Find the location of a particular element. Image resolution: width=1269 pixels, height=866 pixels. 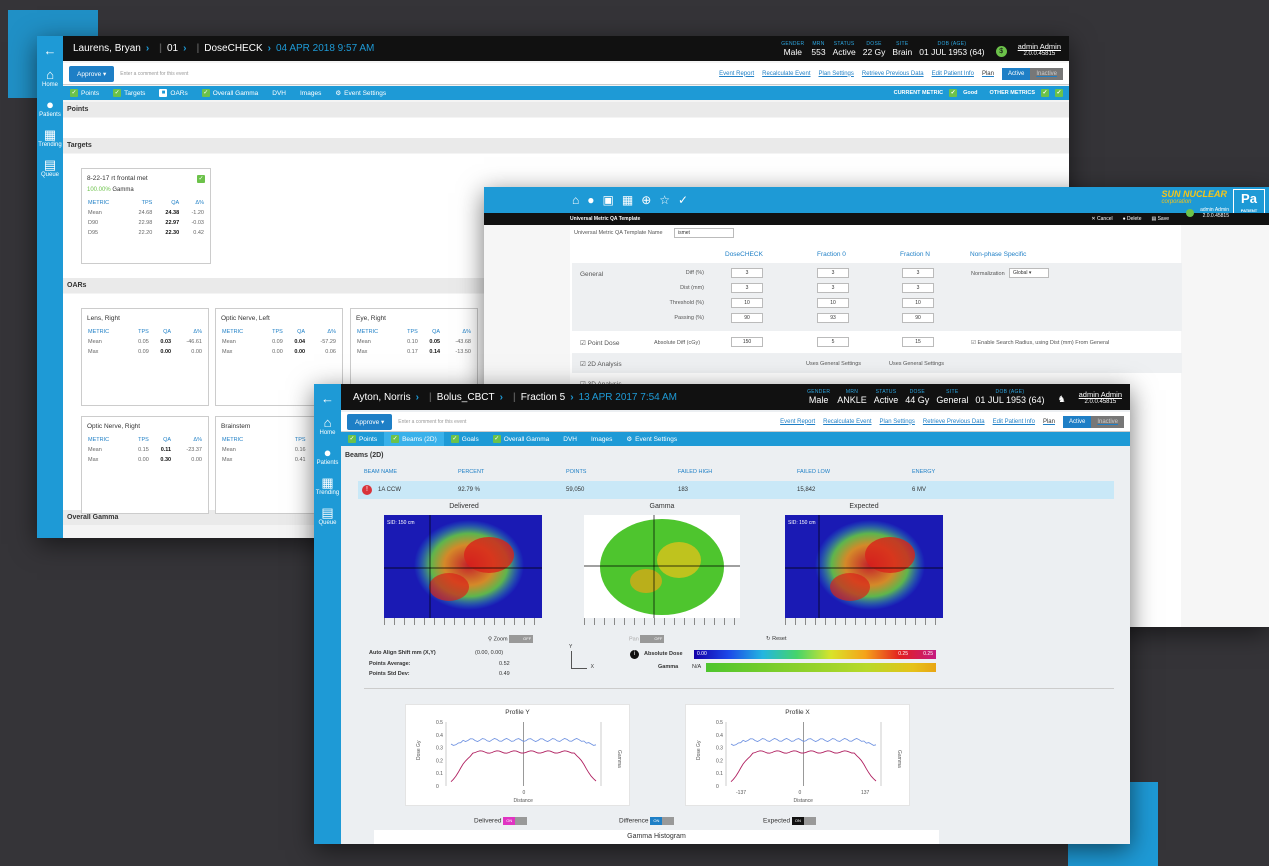

reset-button: ↻ Reset is located at coordinates (776, 639).